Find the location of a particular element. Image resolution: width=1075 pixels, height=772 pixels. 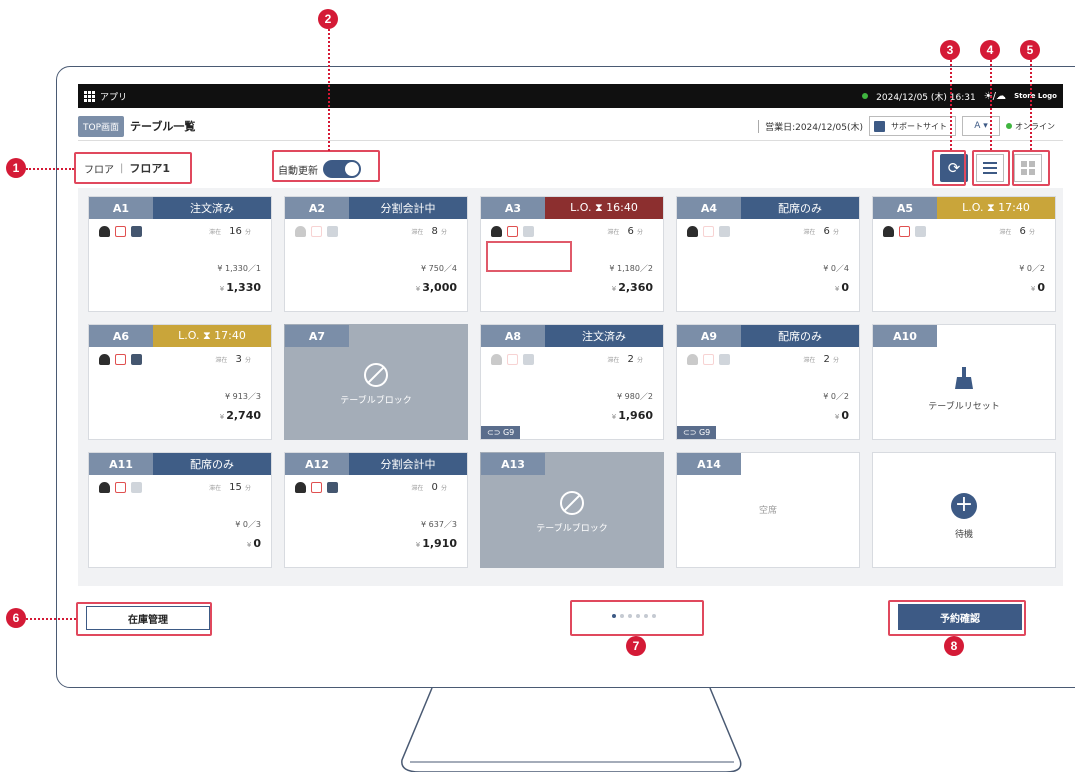

book-icon is located at coordinates (879, 126).